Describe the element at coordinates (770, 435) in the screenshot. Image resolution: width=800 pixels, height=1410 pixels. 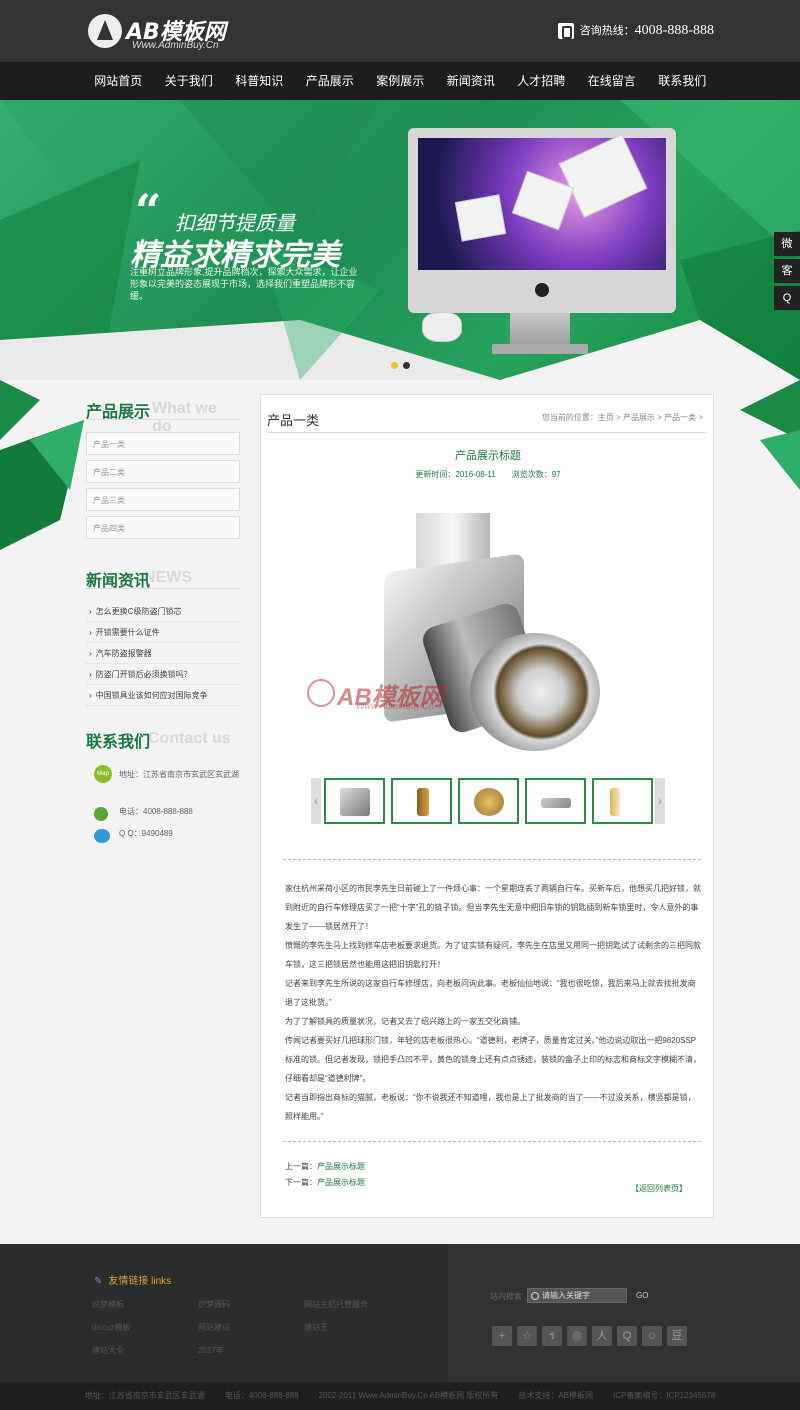
I see `right-decoration` at that location.